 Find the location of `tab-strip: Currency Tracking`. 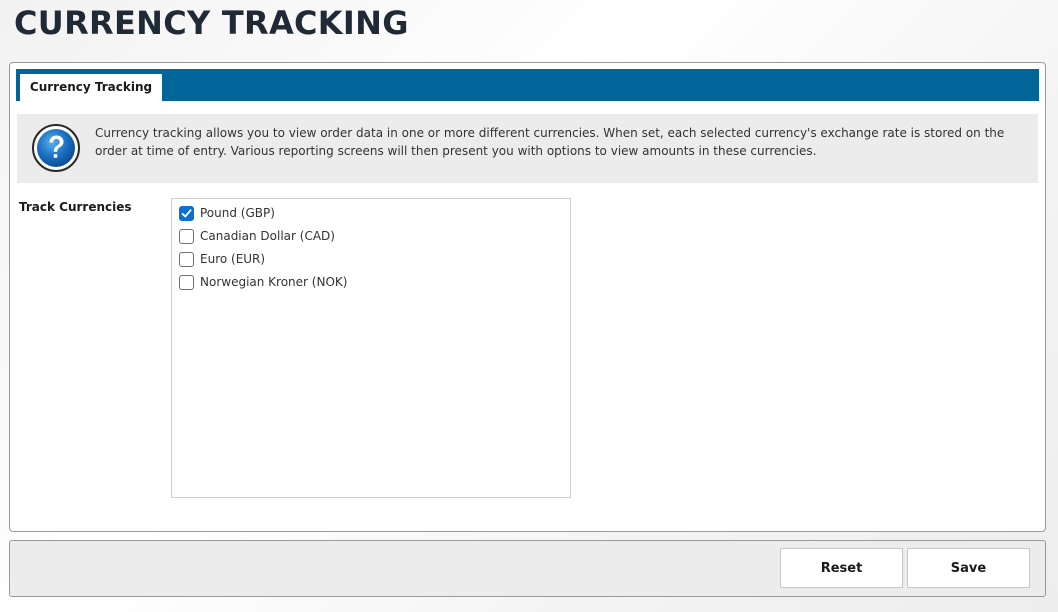

tab-strip: Currency Tracking is located at coordinates (527, 85).